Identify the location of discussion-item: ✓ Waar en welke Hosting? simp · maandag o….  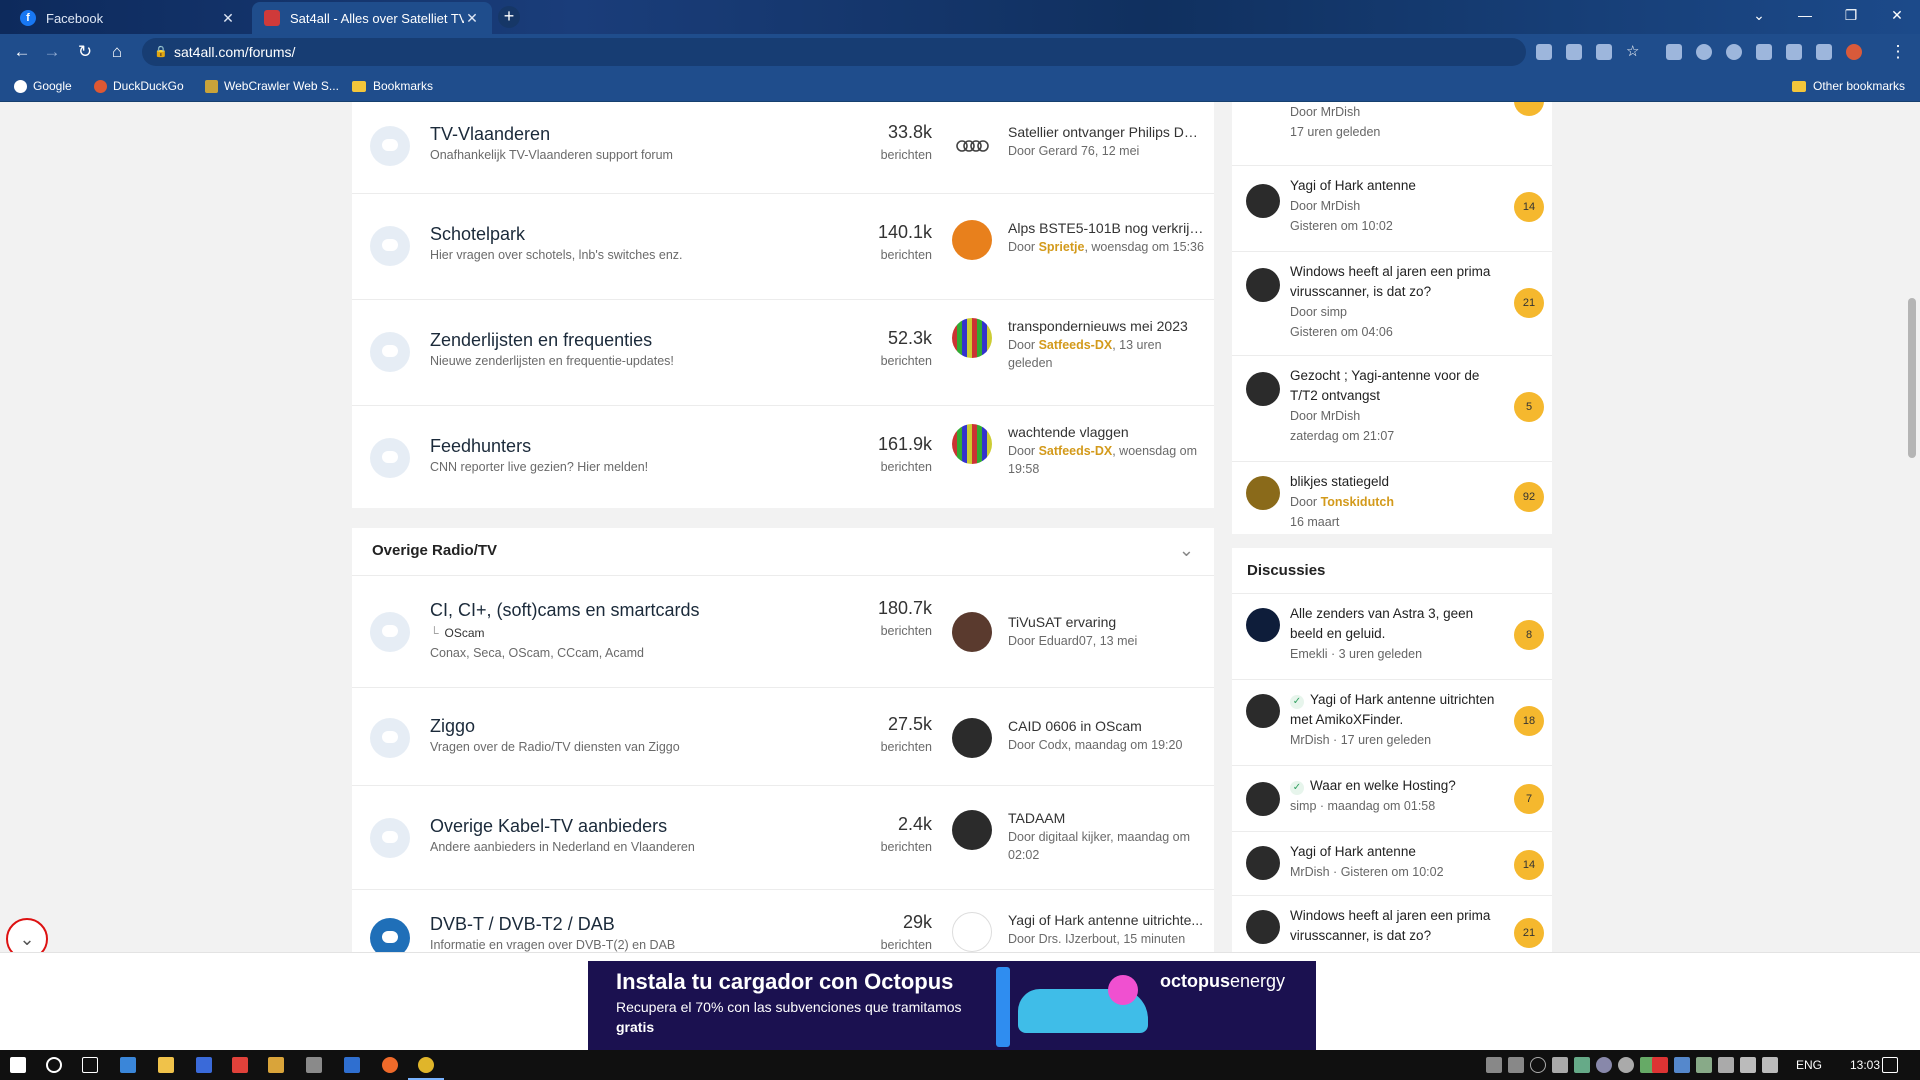
(1392, 799).